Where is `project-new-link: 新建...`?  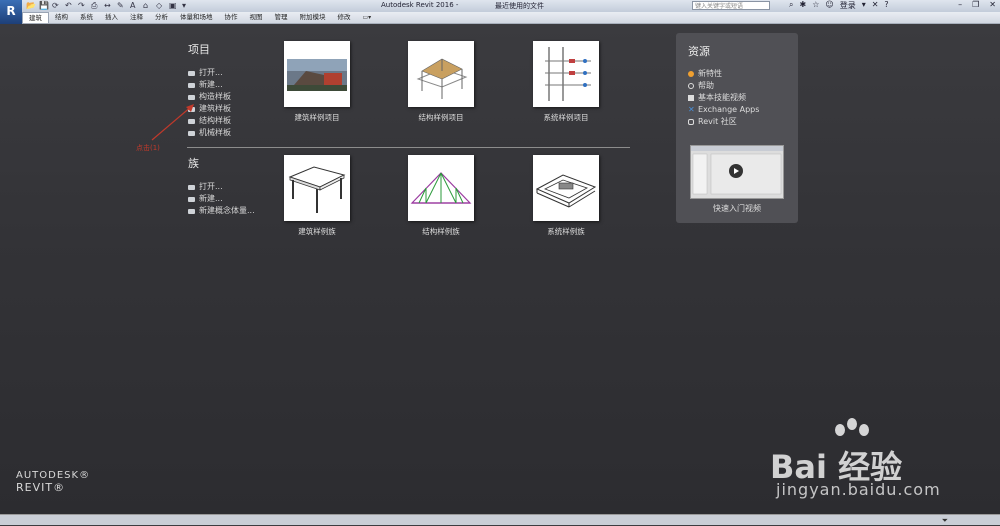
project-new-link: 新建... is located at coordinates (209, 85).